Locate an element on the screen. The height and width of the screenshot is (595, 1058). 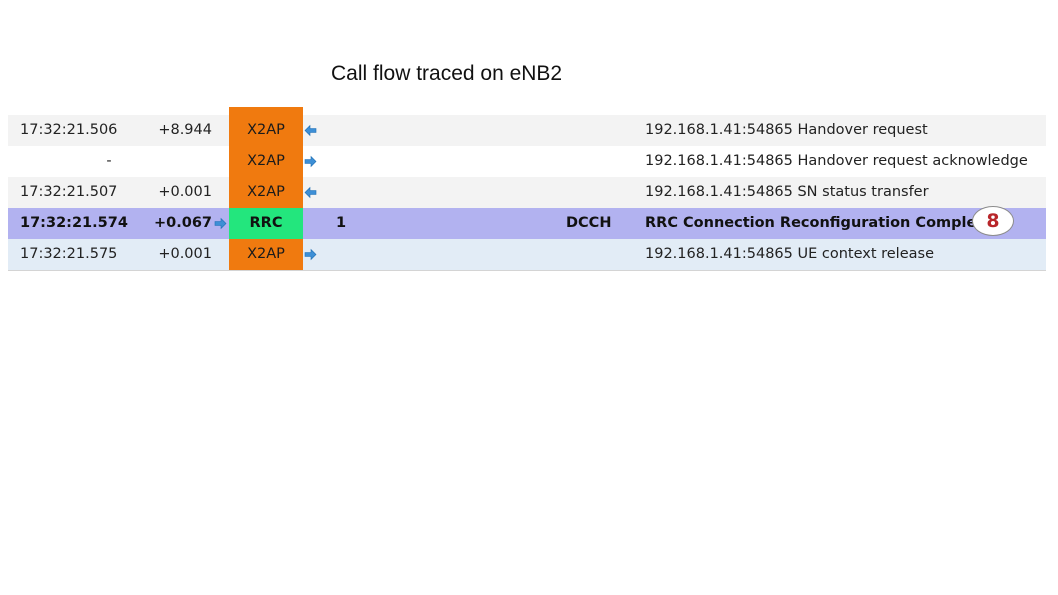
row-delta: +0.067 is located at coordinates (182, 223).